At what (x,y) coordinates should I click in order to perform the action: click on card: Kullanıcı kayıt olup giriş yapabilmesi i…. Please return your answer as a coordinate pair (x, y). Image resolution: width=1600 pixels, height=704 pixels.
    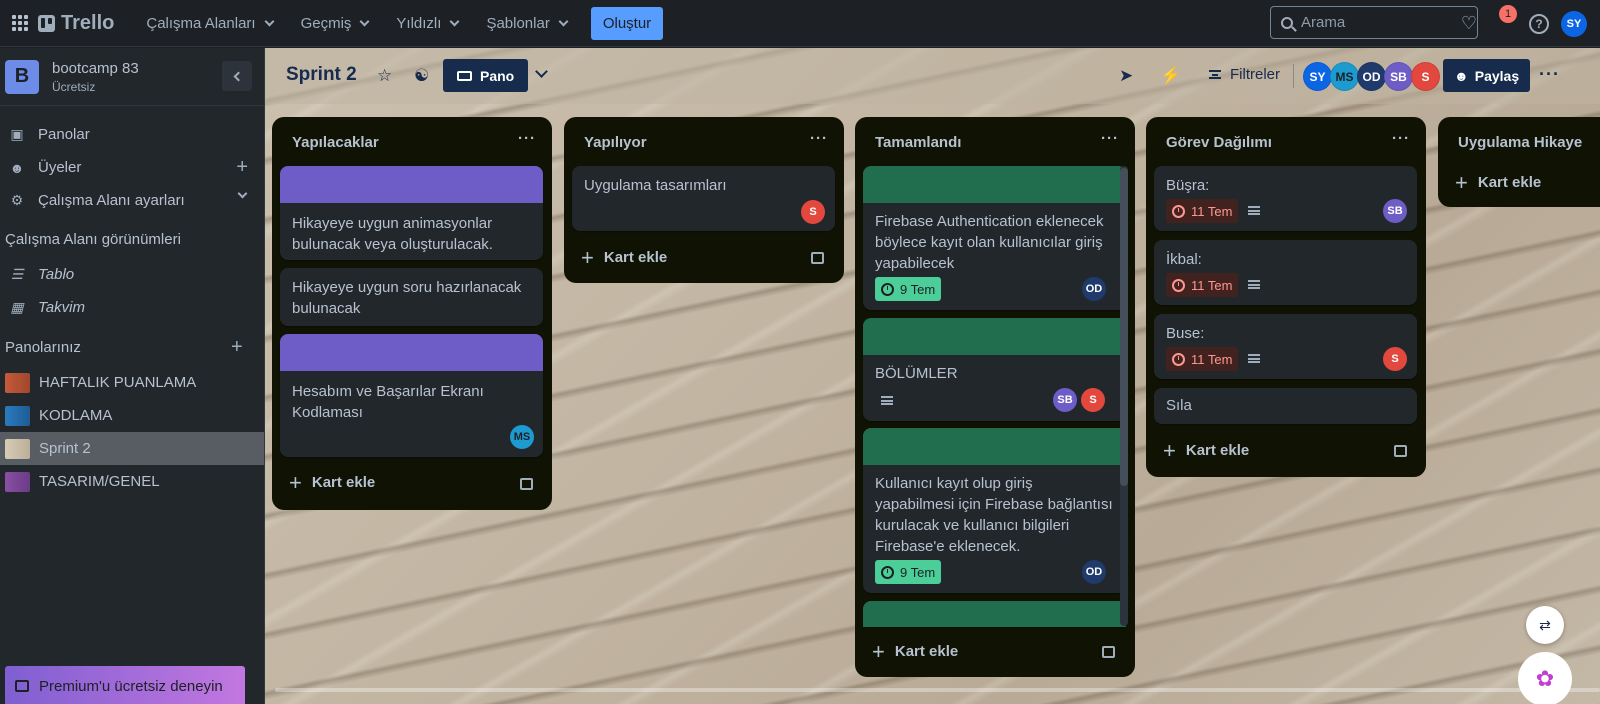
    Looking at the image, I should click on (994, 510).